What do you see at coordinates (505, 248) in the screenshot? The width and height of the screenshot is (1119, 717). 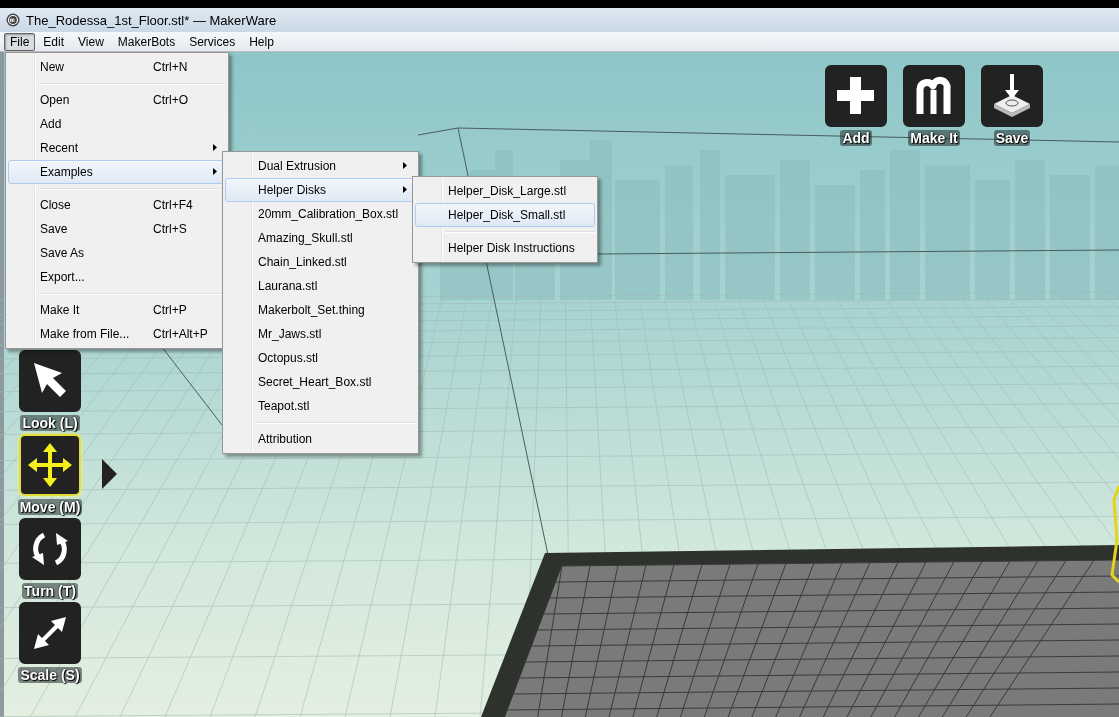 I see `menu-item: Helper Disk Instructions` at bounding box center [505, 248].